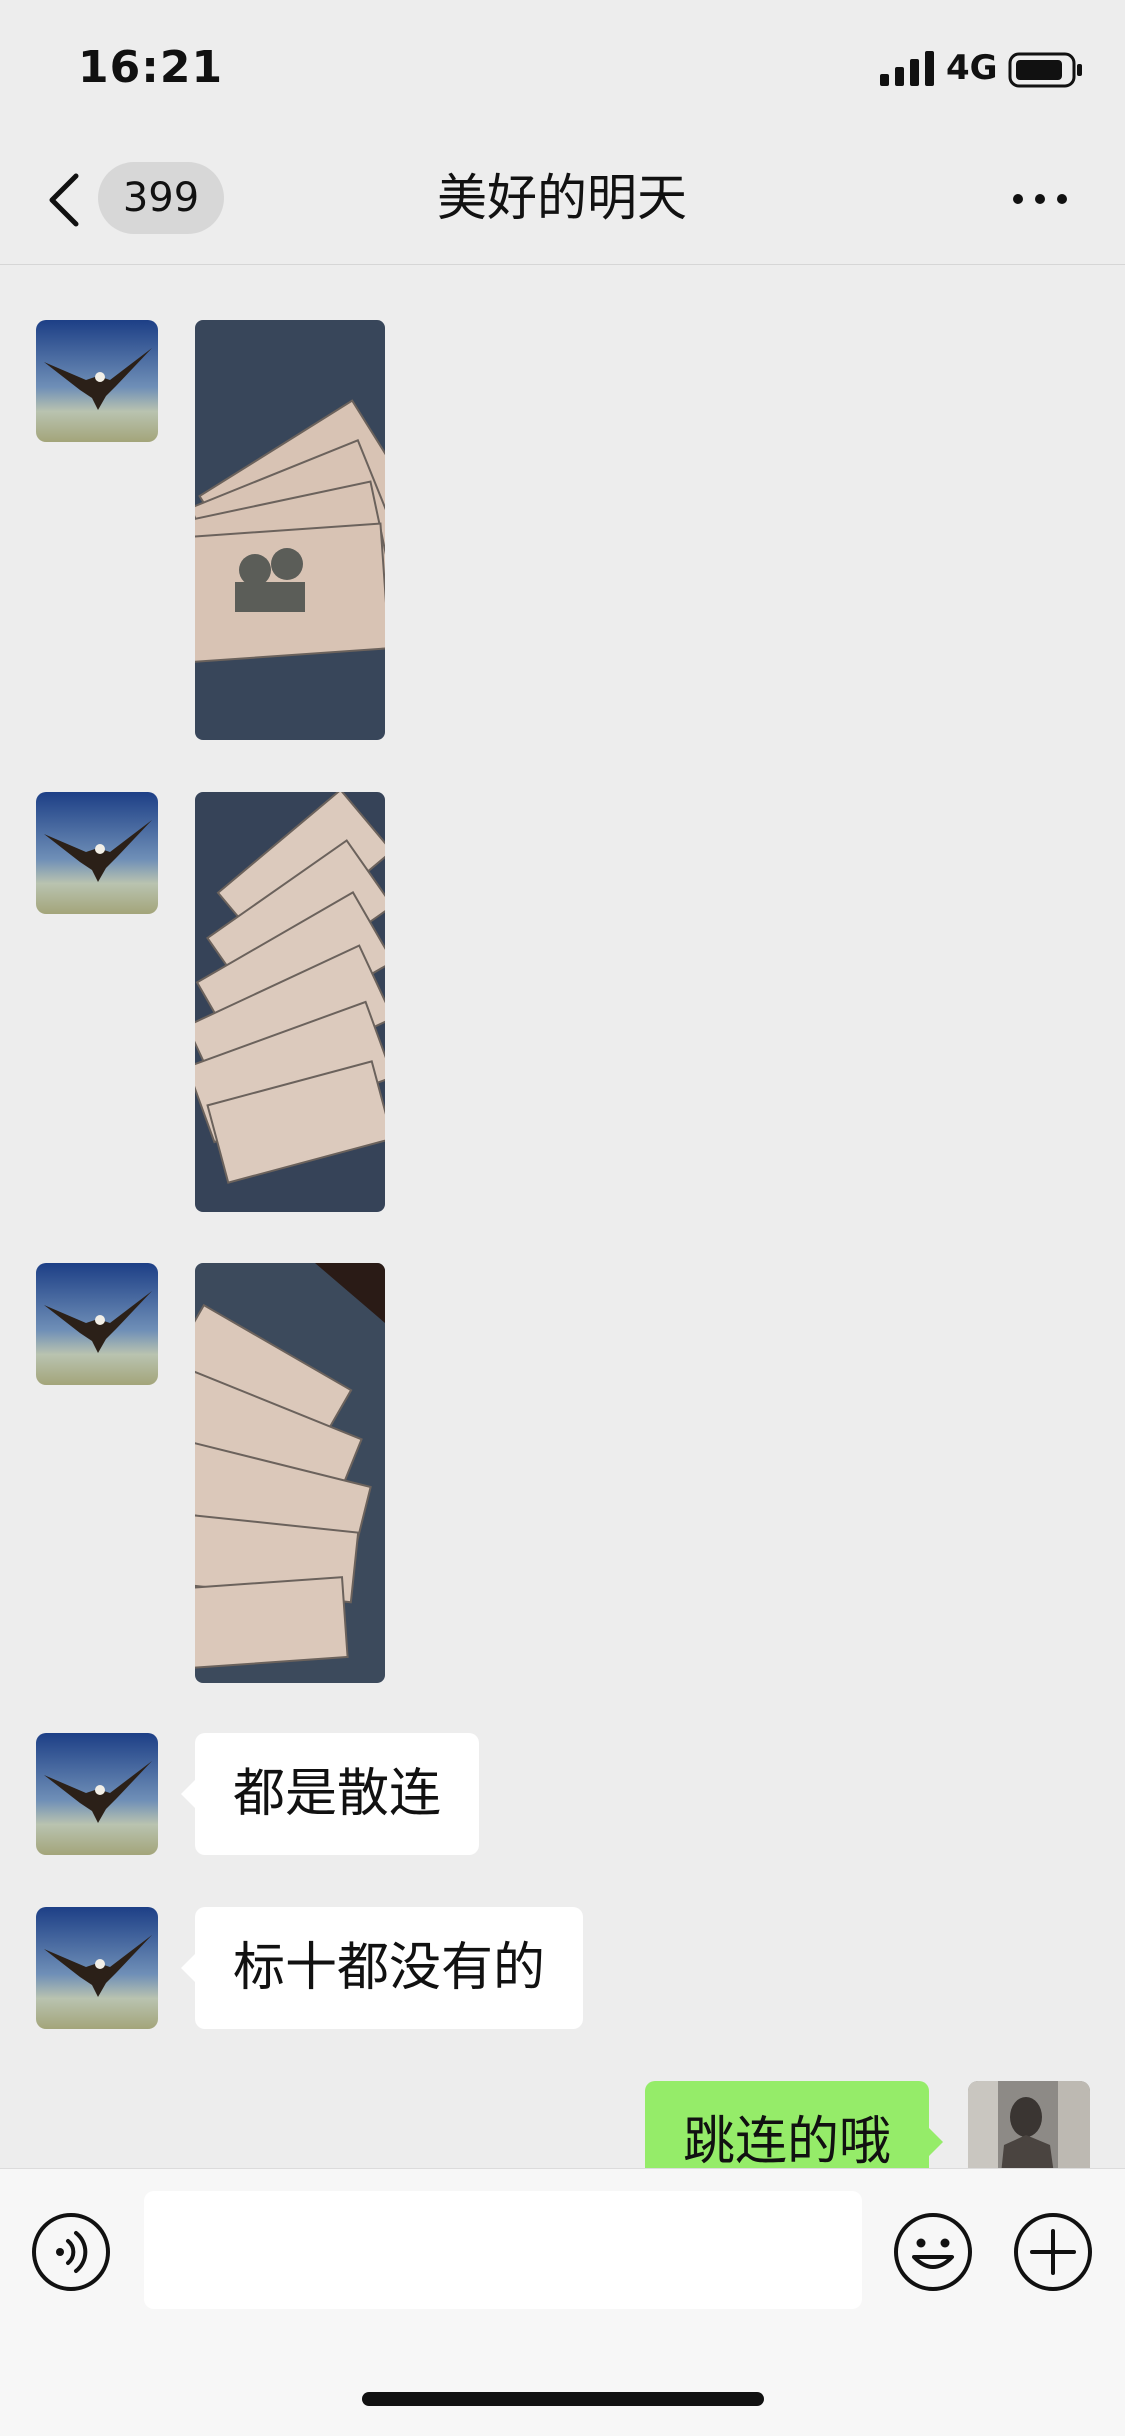 The width and height of the screenshot is (1125, 2436). Describe the element at coordinates (330, 1794) in the screenshot. I see `message-bubble: 都是散连` at that location.